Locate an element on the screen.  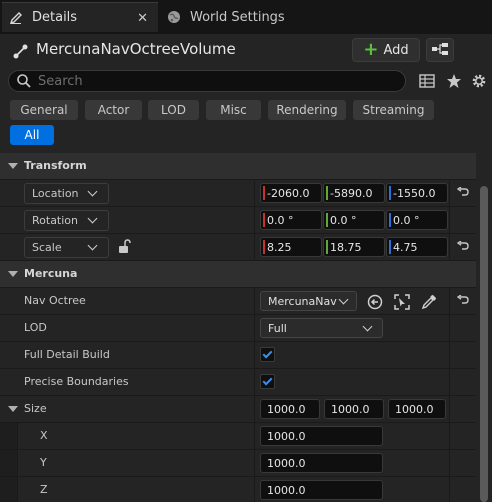
lod-value: Full is located at coordinates (277, 328).